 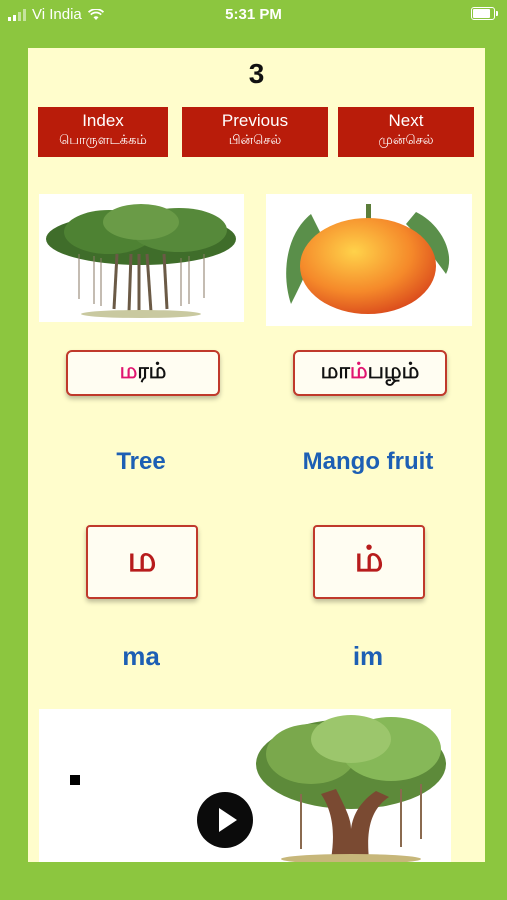 I want to click on letter-card-ma: ம, so click(x=142, y=562).